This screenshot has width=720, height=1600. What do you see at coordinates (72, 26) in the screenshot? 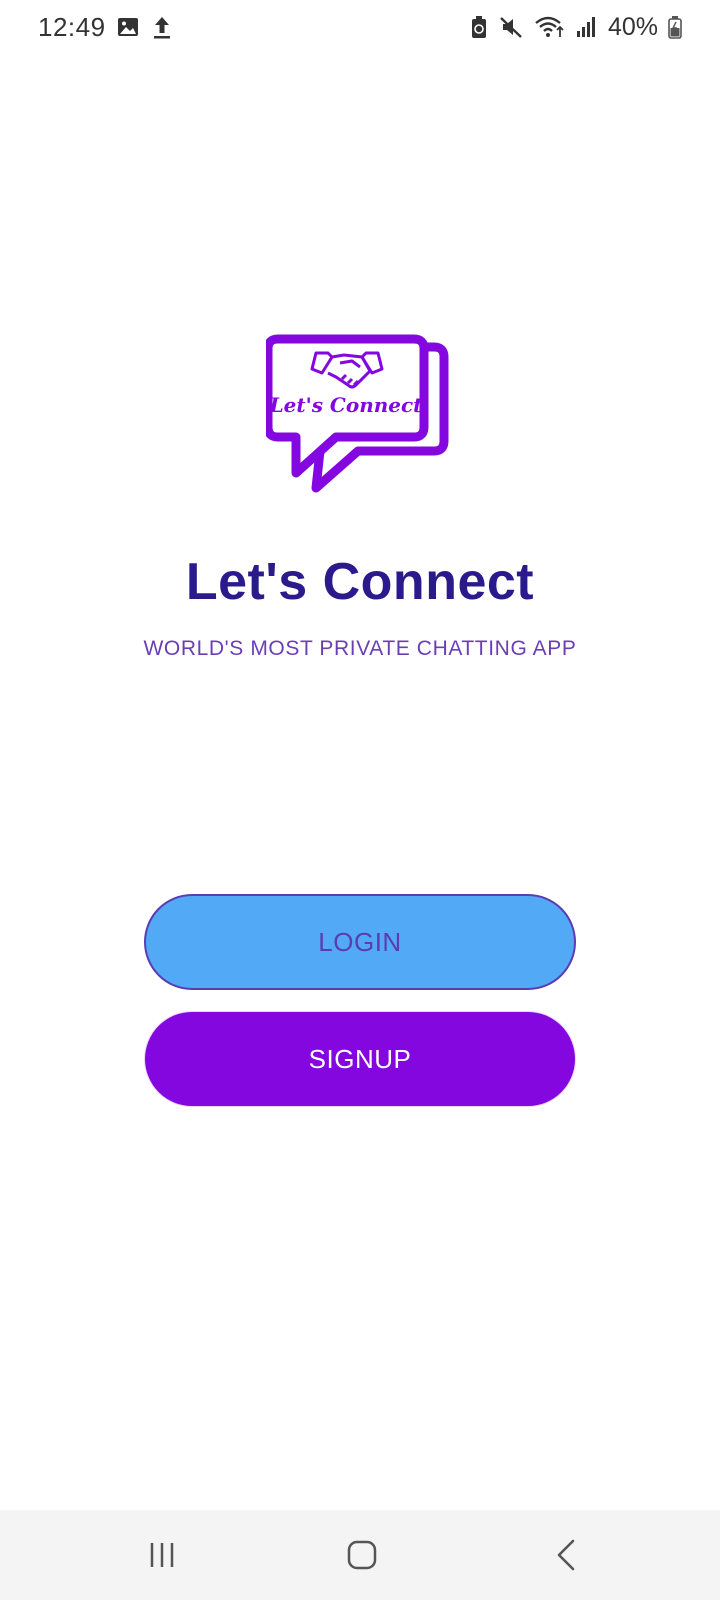
I see `clock: 12:49` at bounding box center [72, 26].